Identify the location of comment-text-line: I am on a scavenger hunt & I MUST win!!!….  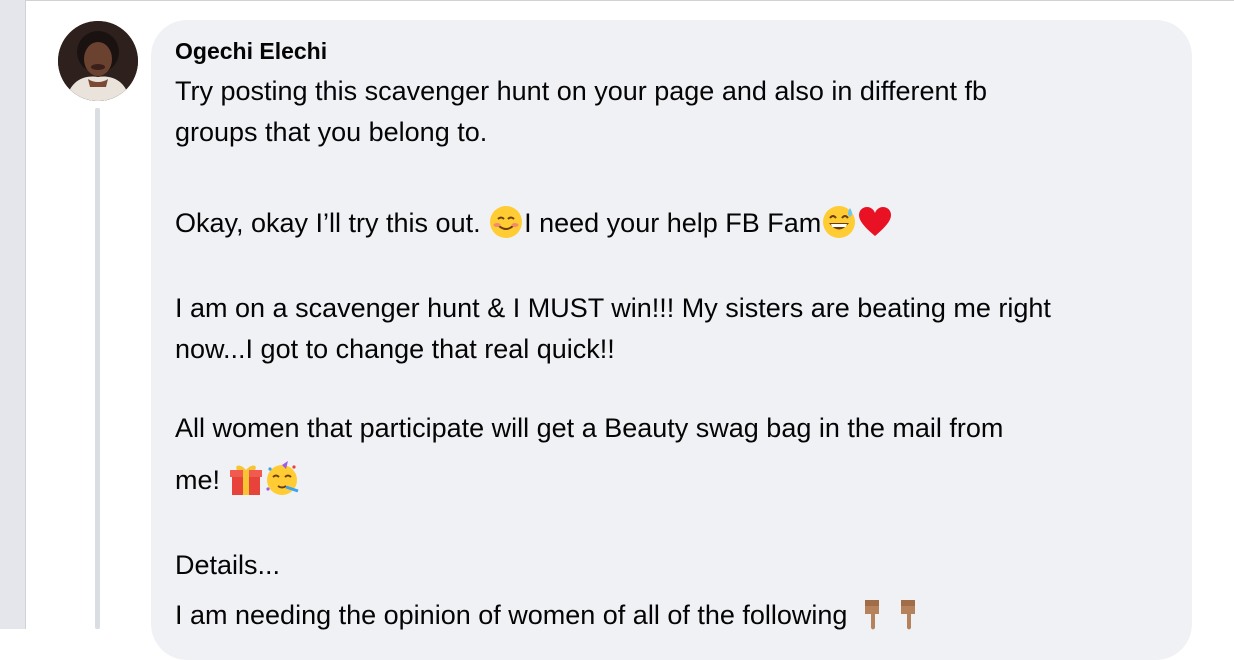
(613, 308).